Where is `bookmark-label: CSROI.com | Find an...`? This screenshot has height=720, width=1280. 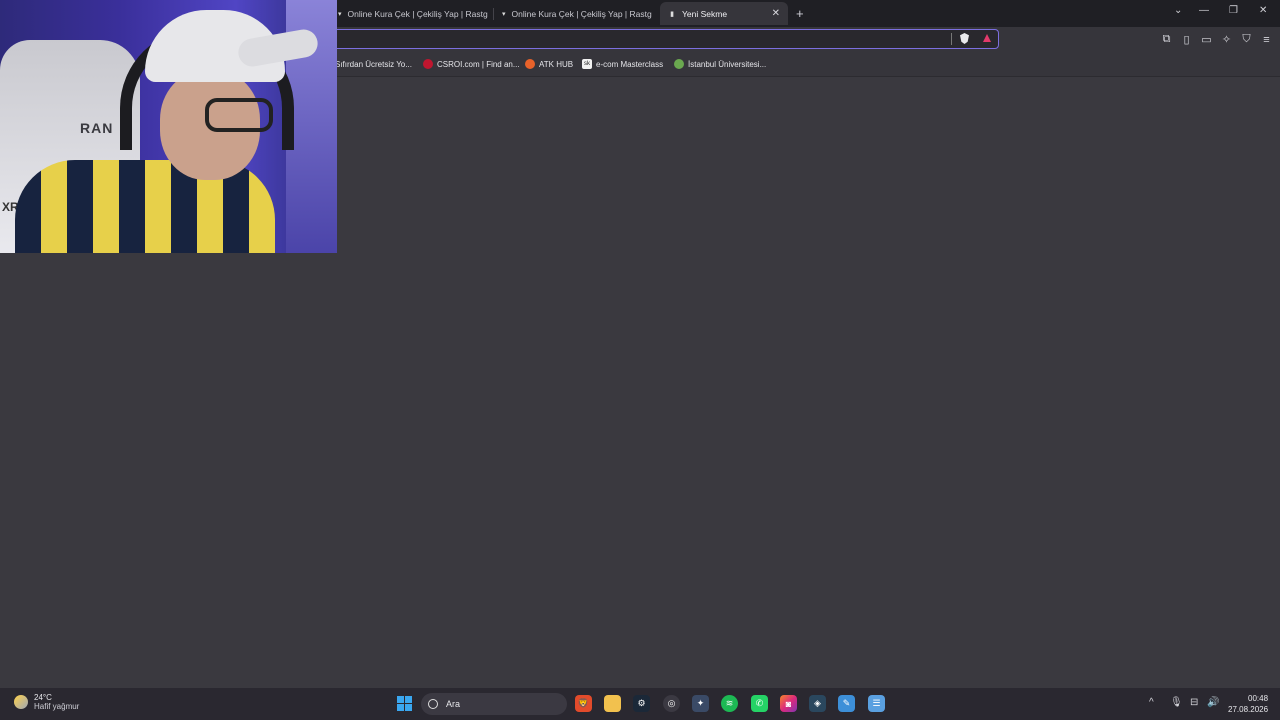
bookmark-label: CSROI.com | Find an... is located at coordinates (478, 64).